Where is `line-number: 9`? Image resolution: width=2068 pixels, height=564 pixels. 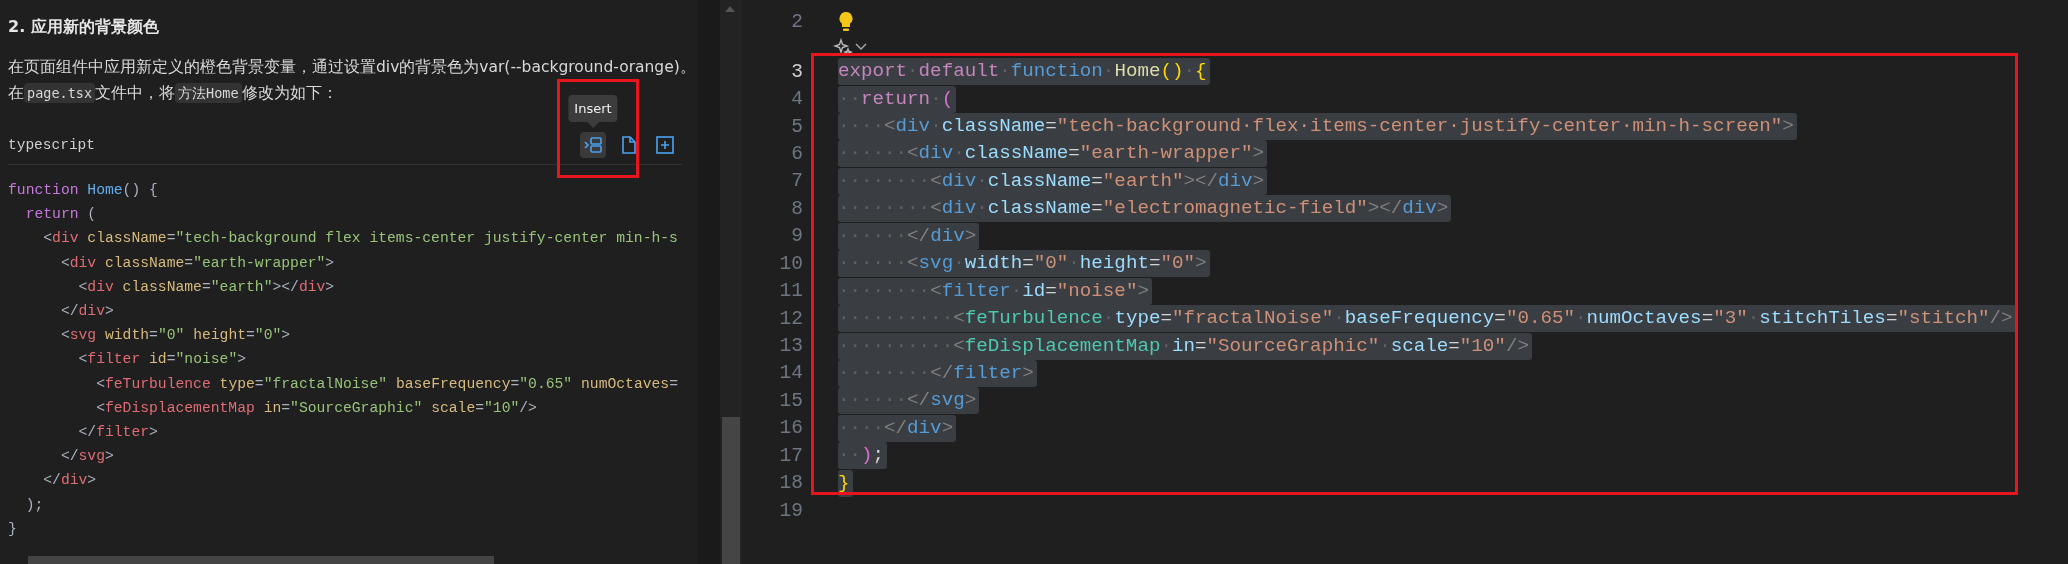 line-number: 9 is located at coordinates (796, 236).